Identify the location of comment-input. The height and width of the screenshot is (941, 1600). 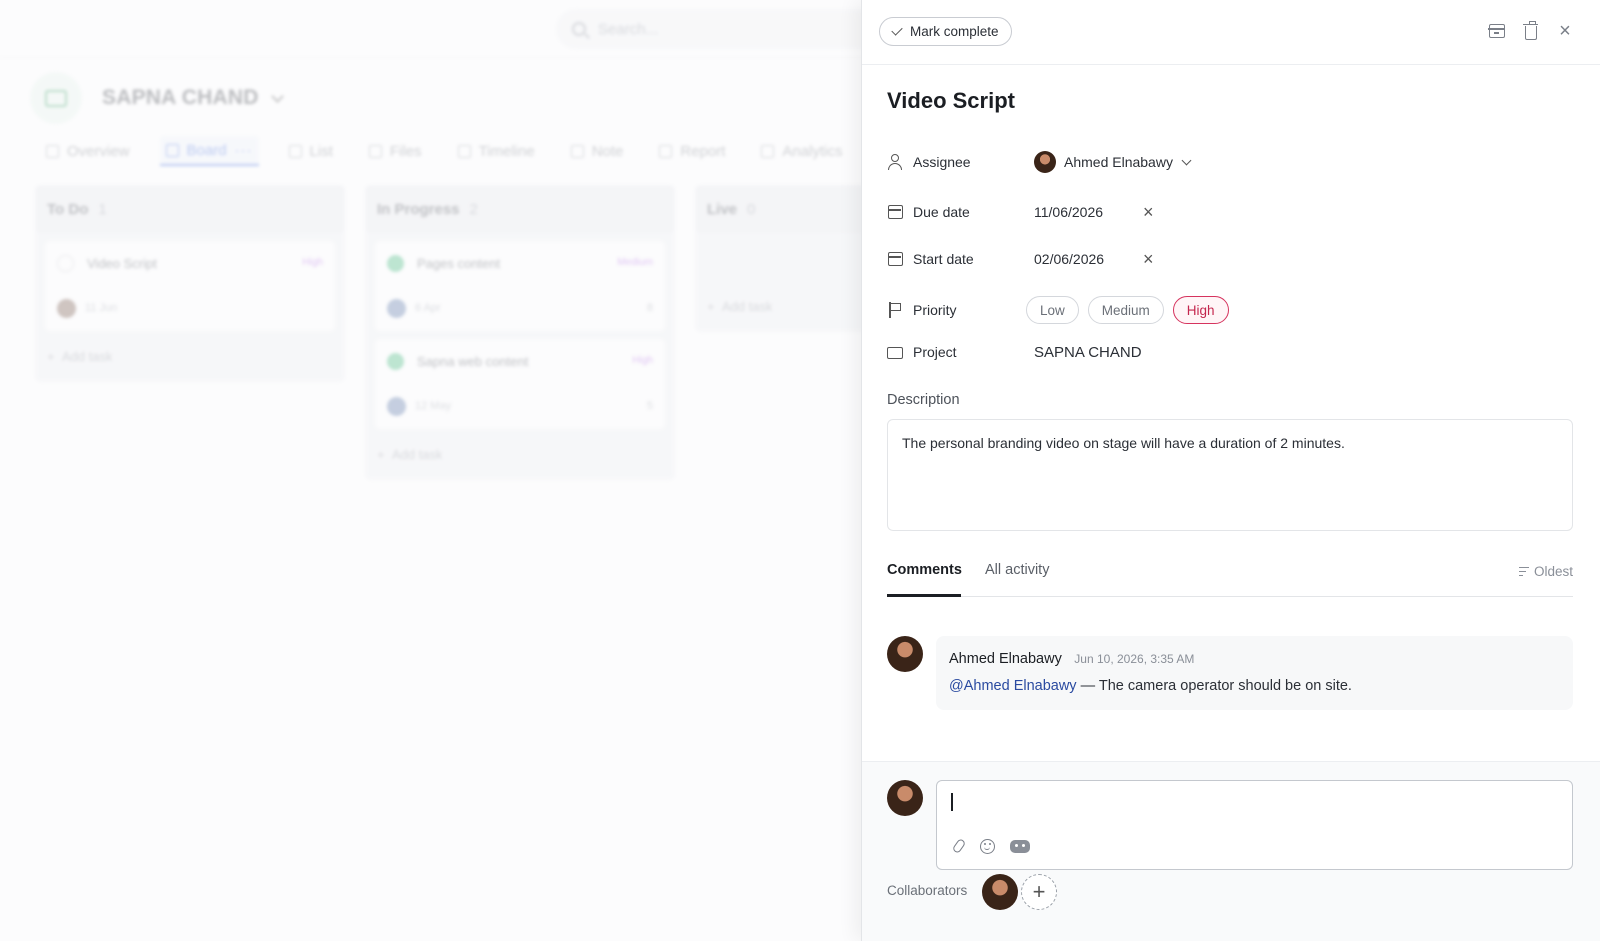
(1254, 825).